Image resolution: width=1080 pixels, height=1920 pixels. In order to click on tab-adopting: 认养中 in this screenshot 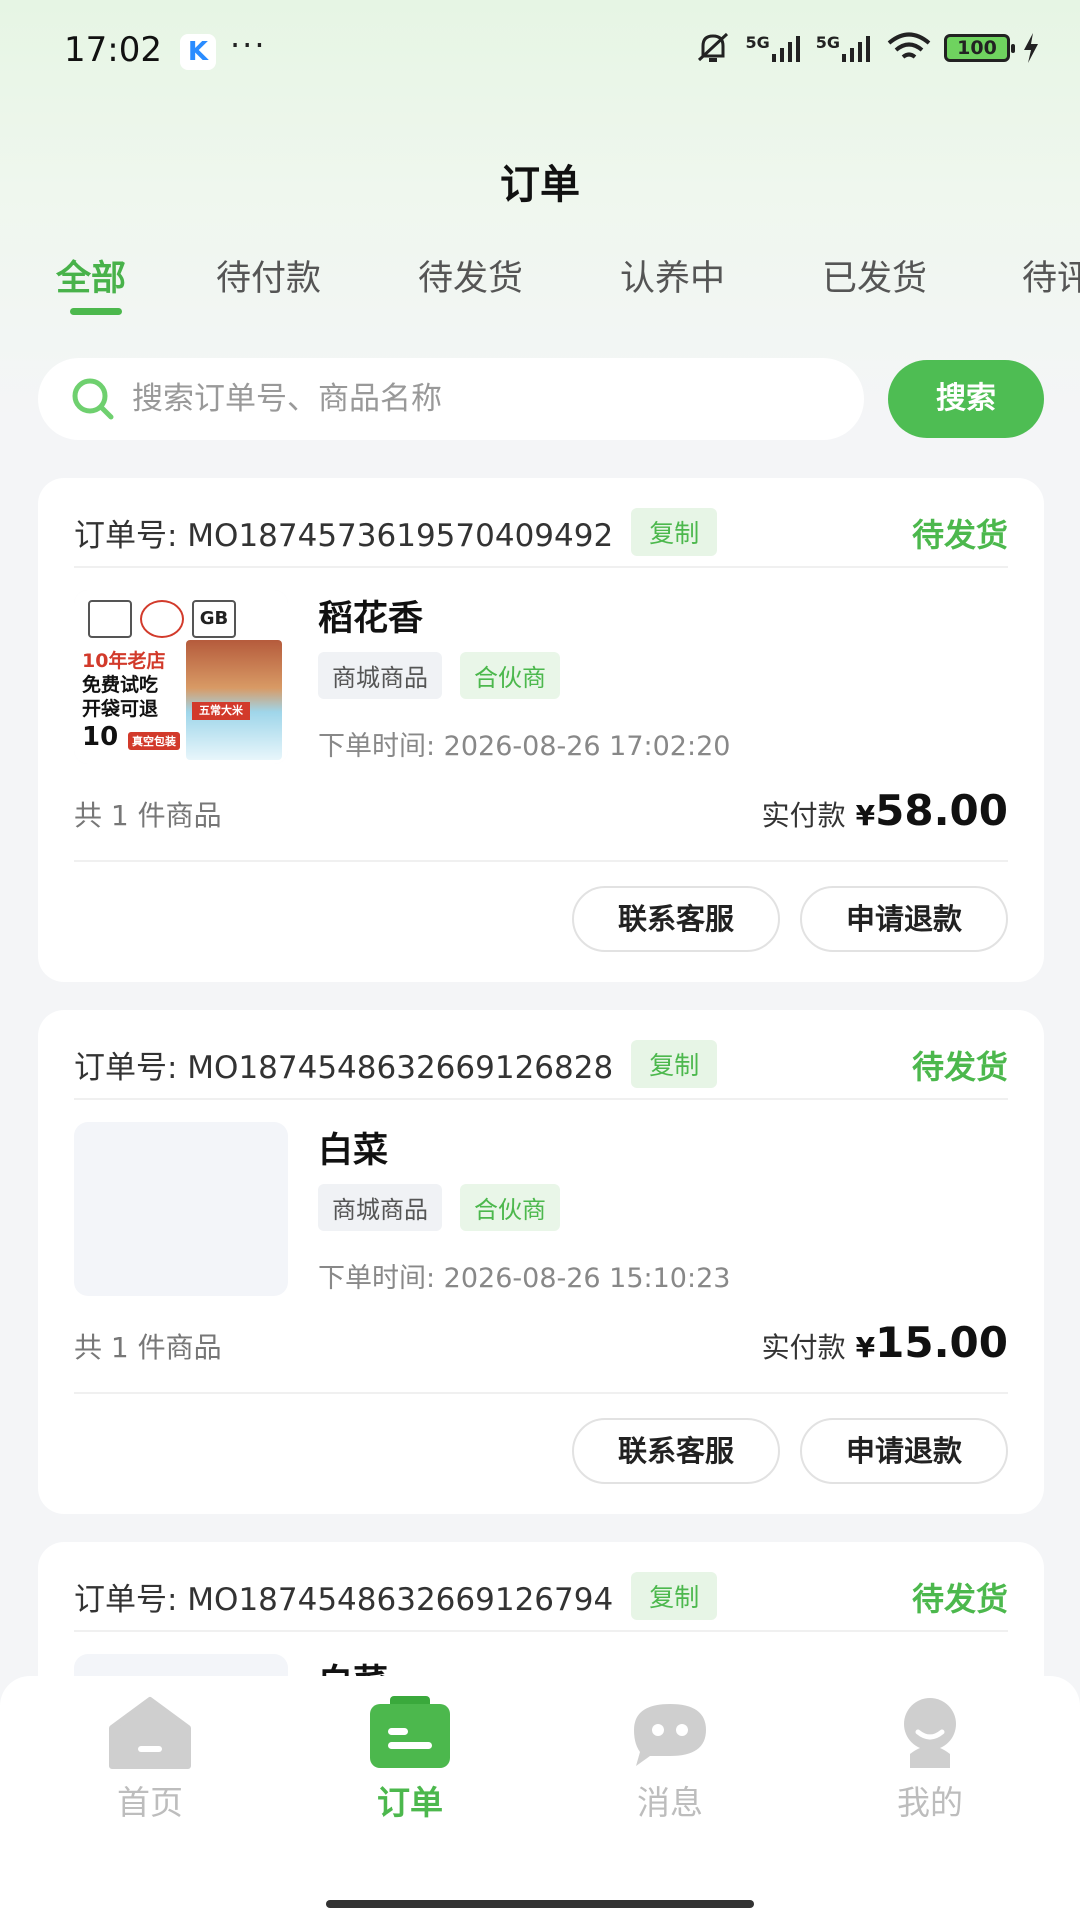, I will do `click(672, 275)`.